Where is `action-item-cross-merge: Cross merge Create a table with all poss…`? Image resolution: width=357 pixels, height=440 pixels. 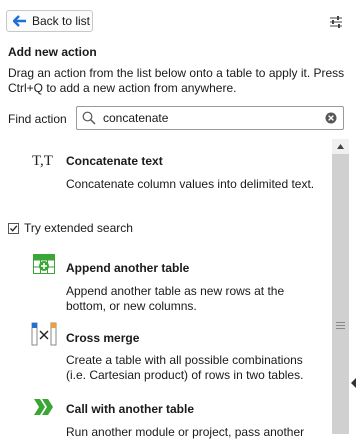 action-item-cross-merge: Cross merge Create a table with all poss… is located at coordinates (165, 354).